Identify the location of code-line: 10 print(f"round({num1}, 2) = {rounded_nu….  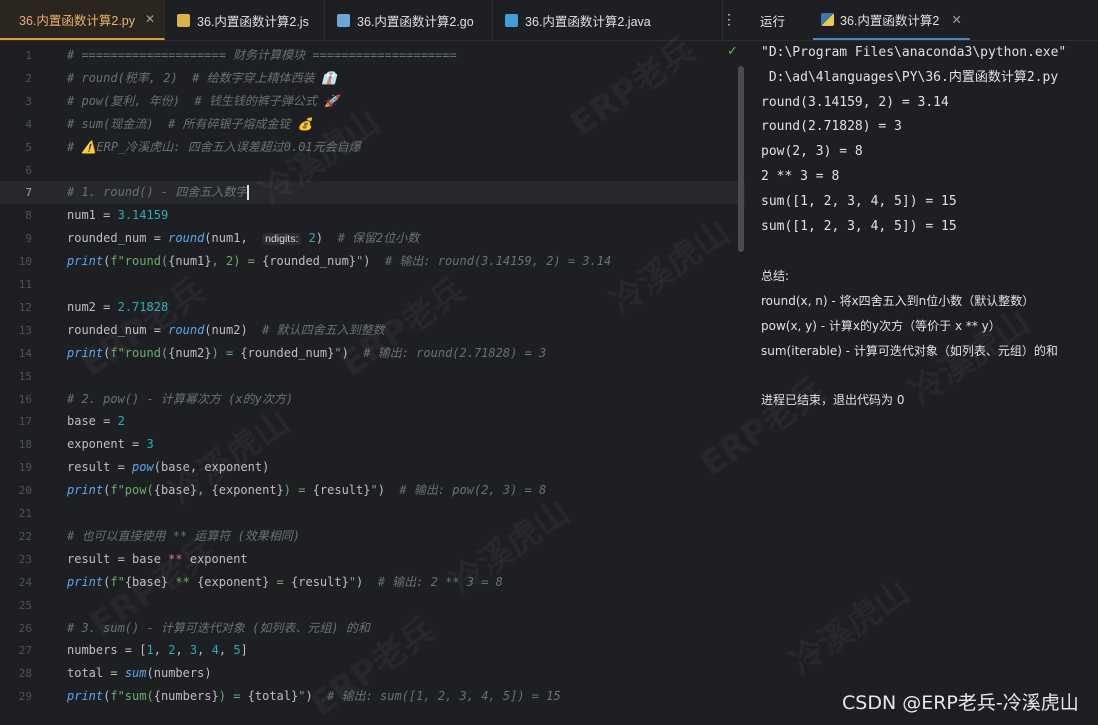
(372, 261).